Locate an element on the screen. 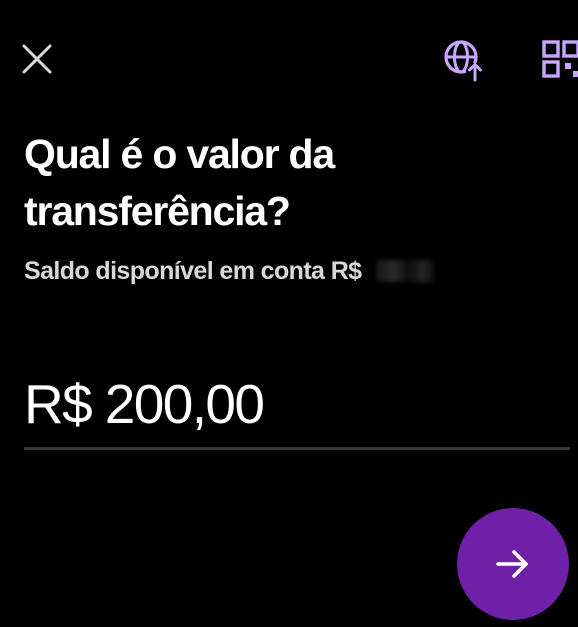  qr-code-button is located at coordinates (557, 59).